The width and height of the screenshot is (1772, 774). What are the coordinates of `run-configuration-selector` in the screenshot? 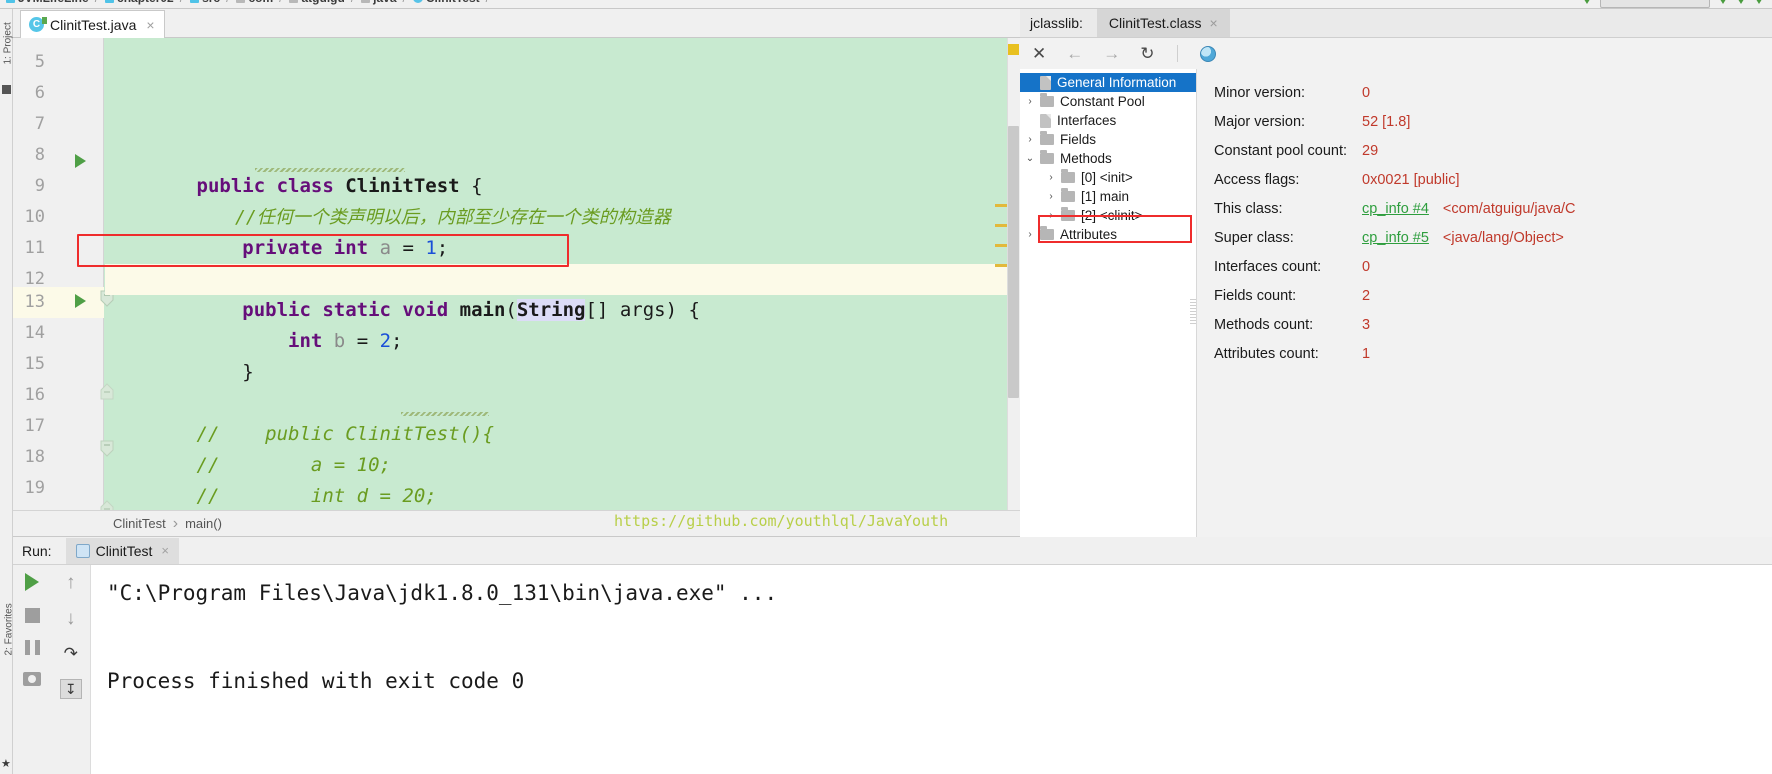 It's located at (1655, 4).